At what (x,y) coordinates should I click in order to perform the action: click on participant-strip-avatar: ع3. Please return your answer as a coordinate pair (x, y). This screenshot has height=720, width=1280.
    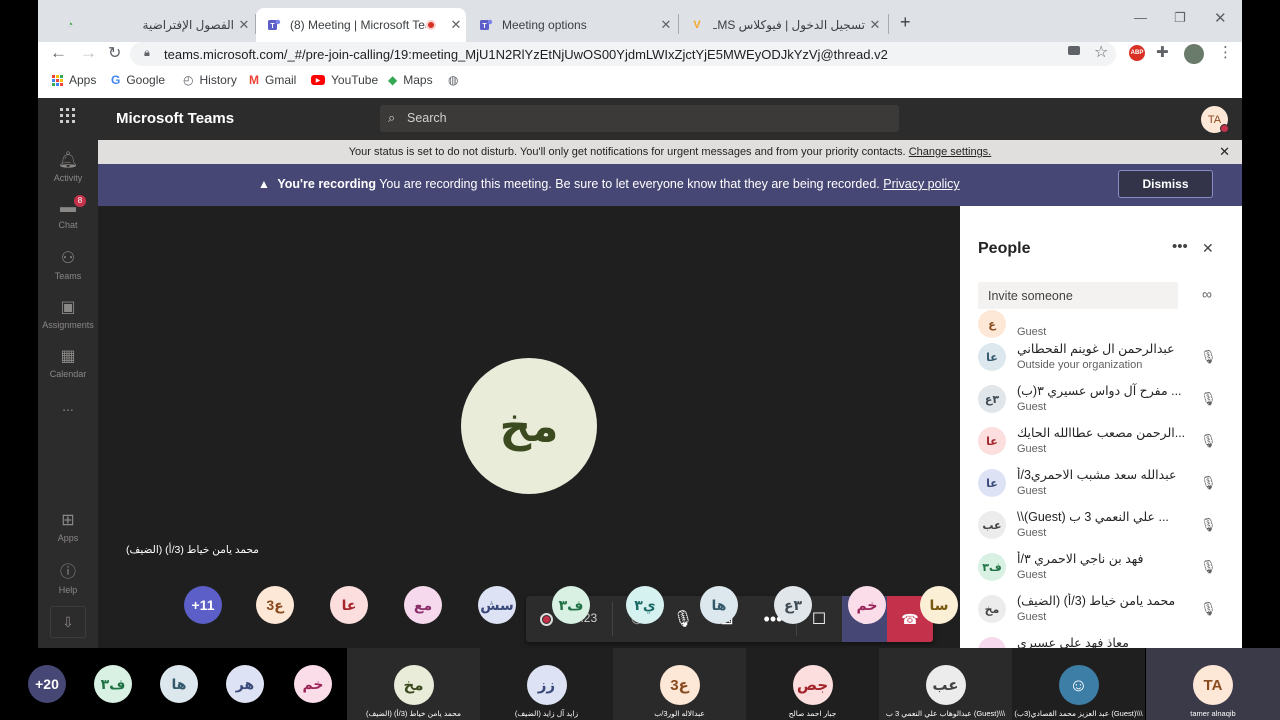
    Looking at the image, I should click on (275, 605).